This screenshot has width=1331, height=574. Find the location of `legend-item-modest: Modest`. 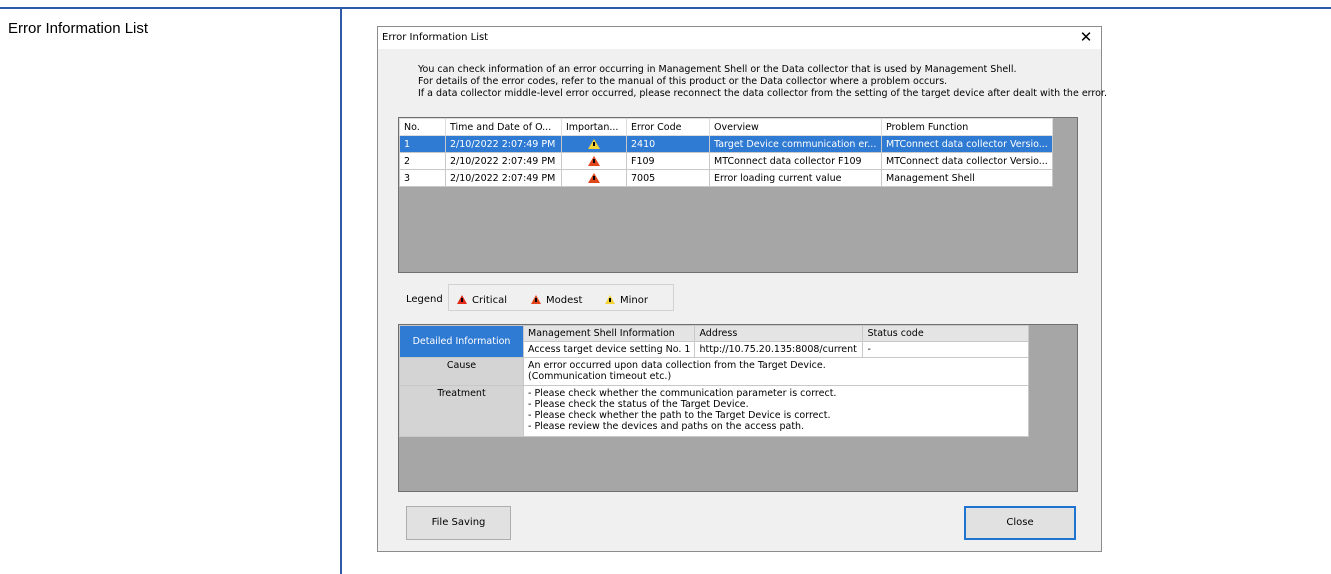

legend-item-modest: Modest is located at coordinates (556, 300).